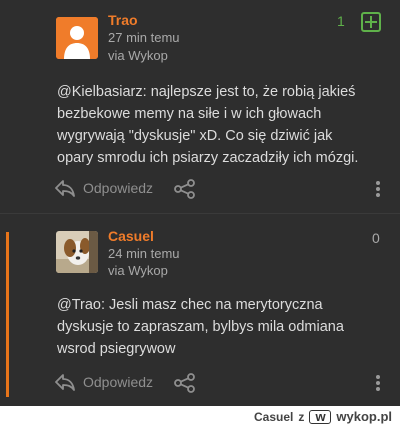  What do you see at coordinates (123, 20) in the screenshot?
I see `author-name: Trao` at bounding box center [123, 20].